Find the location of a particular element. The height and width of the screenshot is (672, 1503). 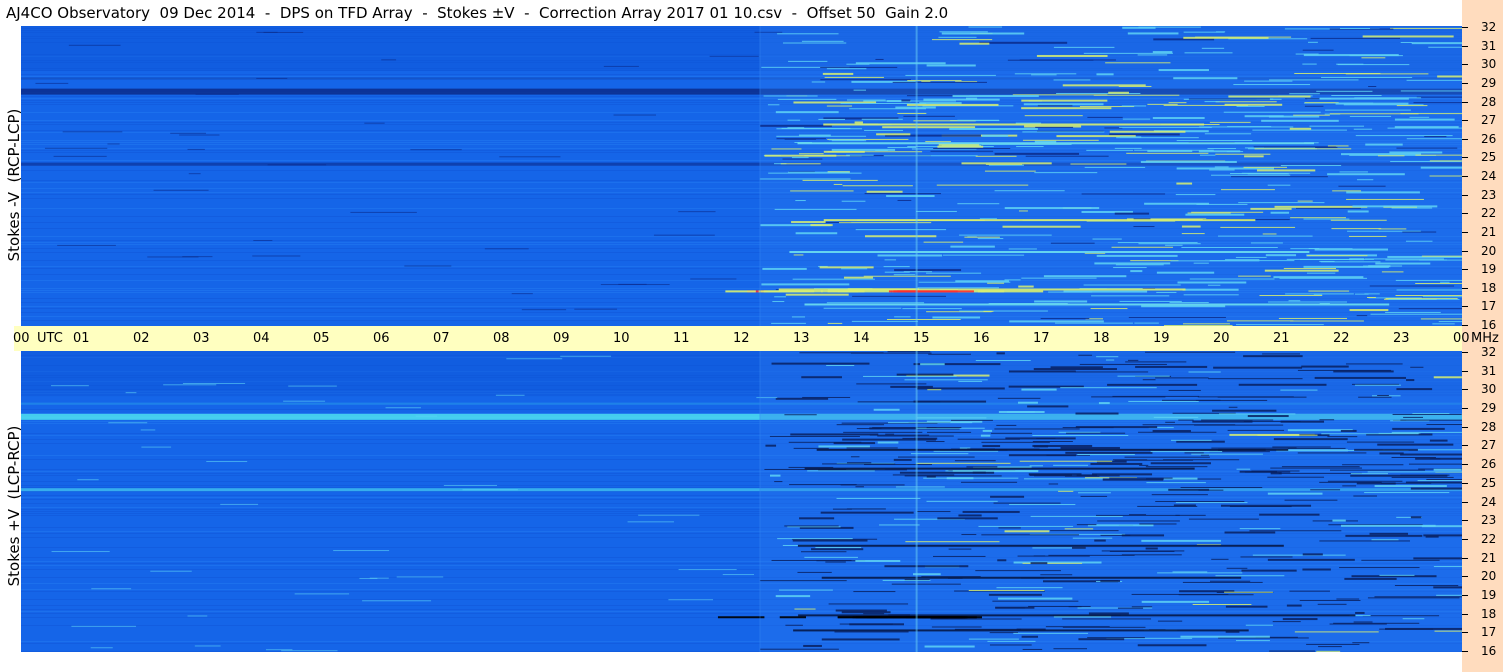

time-tick-11: 11 is located at coordinates (681, 338).